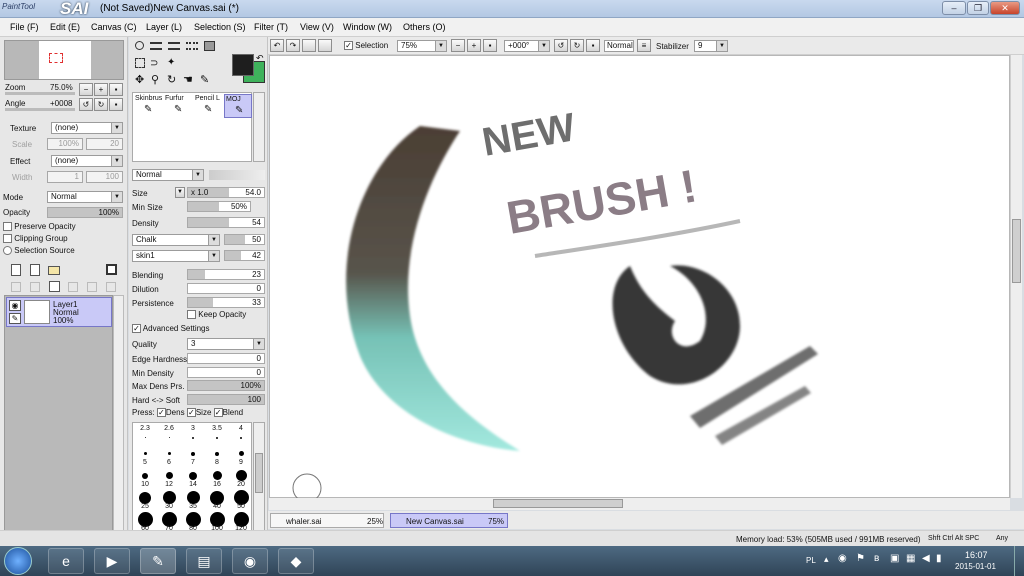  I want to click on align-dotted-icon, so click(192, 46).